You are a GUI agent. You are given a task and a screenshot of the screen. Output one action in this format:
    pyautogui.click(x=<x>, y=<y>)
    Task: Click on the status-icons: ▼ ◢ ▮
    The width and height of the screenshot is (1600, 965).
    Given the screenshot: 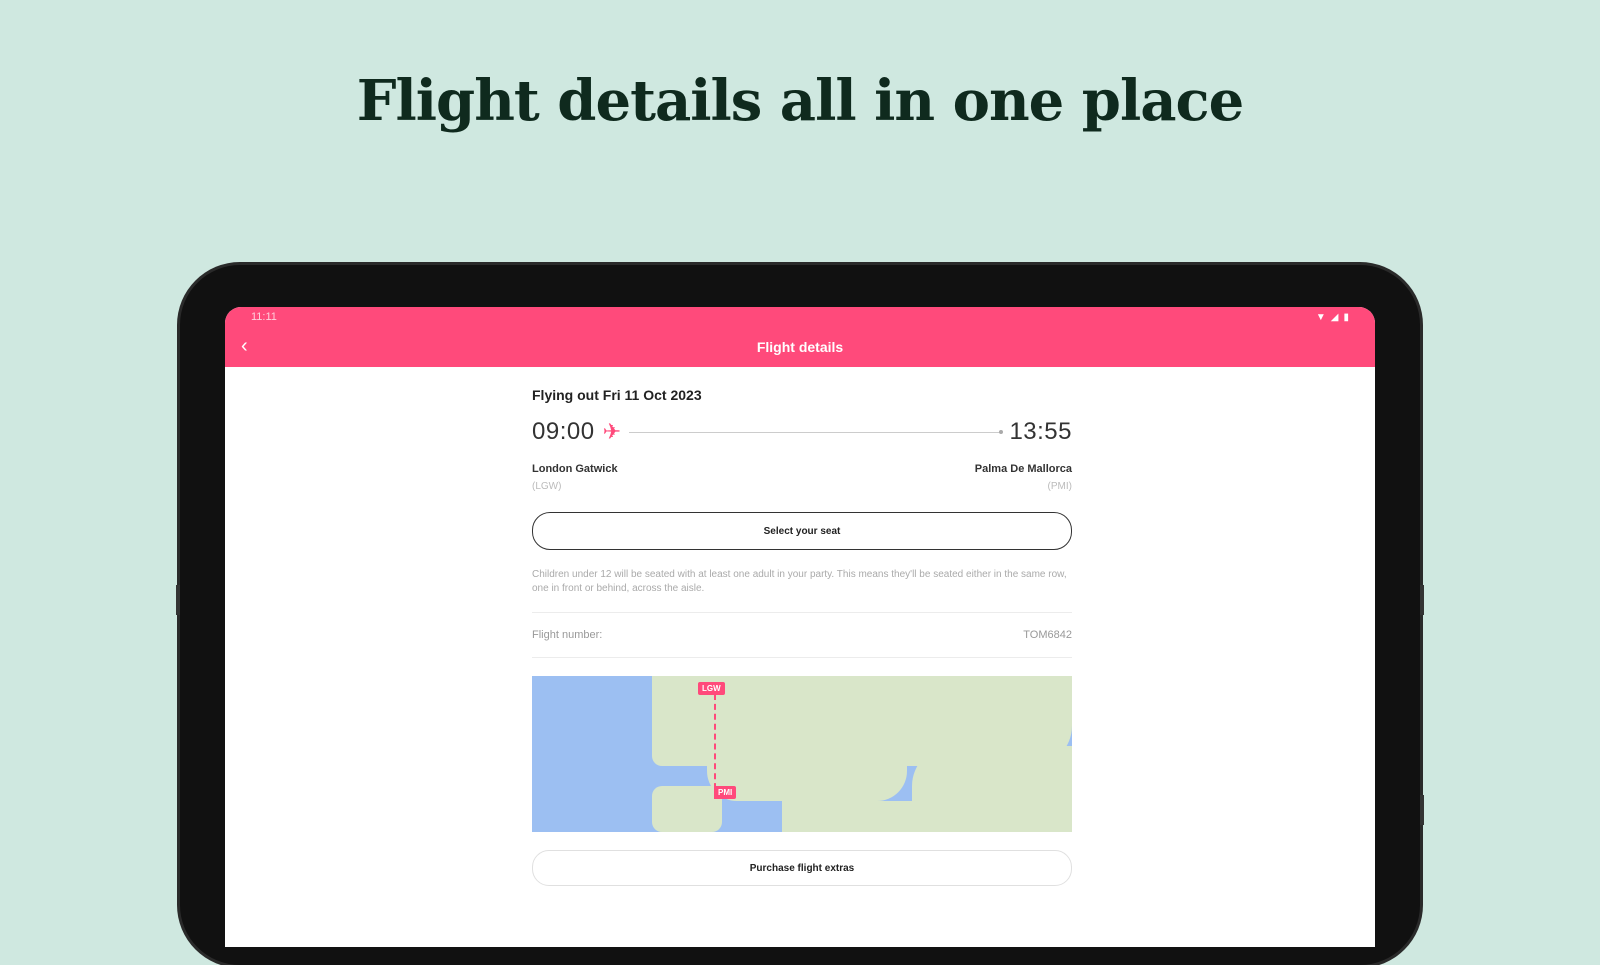 What is the action you would take?
    pyautogui.click(x=1332, y=317)
    